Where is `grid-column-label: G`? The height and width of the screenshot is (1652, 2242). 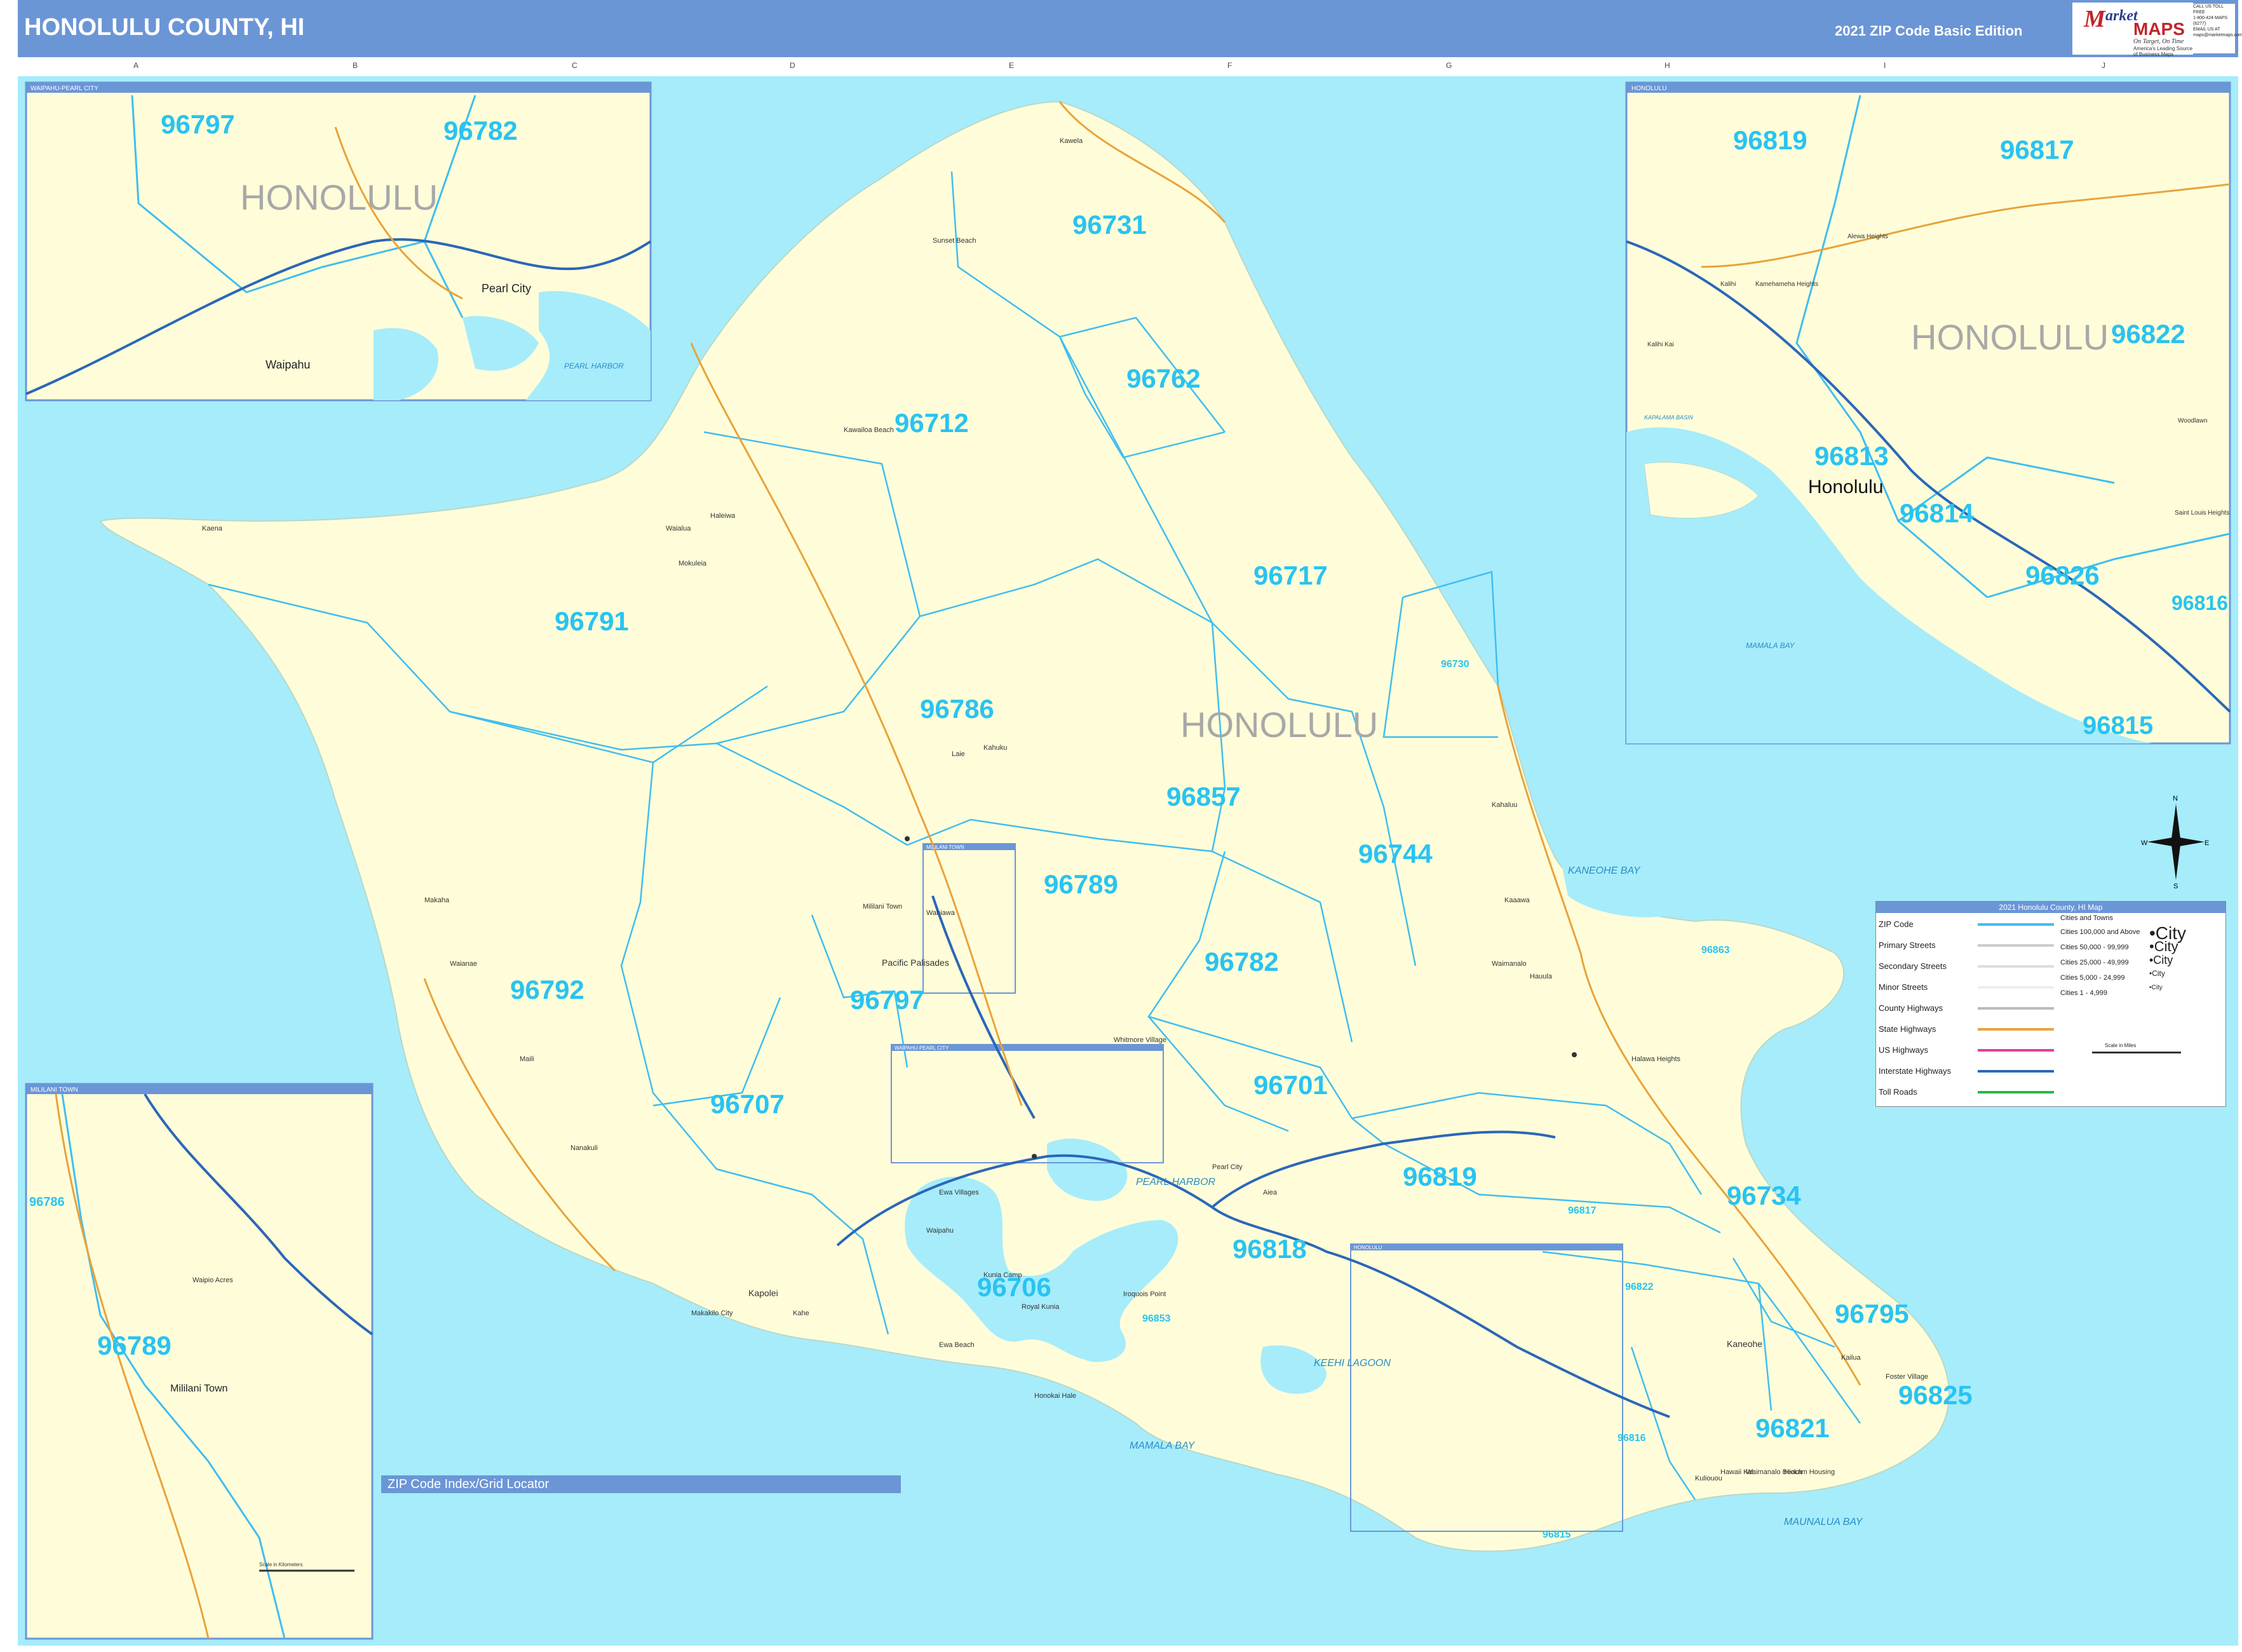 grid-column-label: G is located at coordinates (1449, 65).